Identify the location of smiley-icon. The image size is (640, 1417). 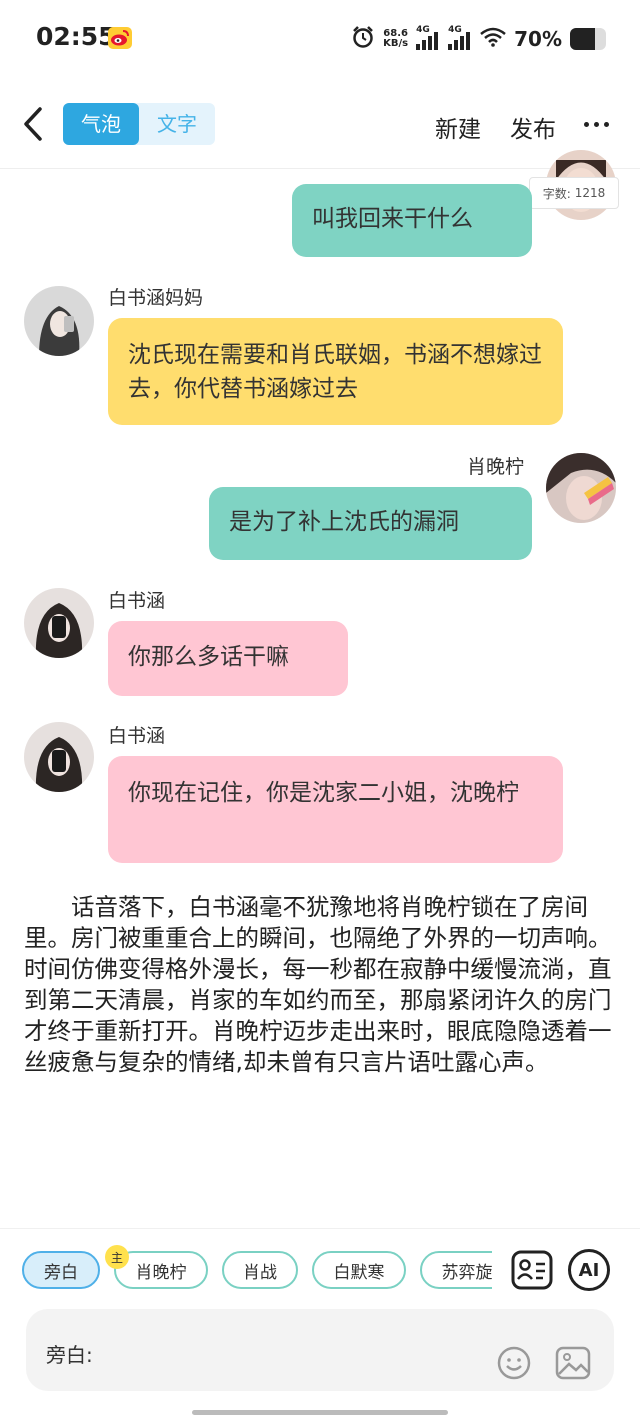
(514, 1363).